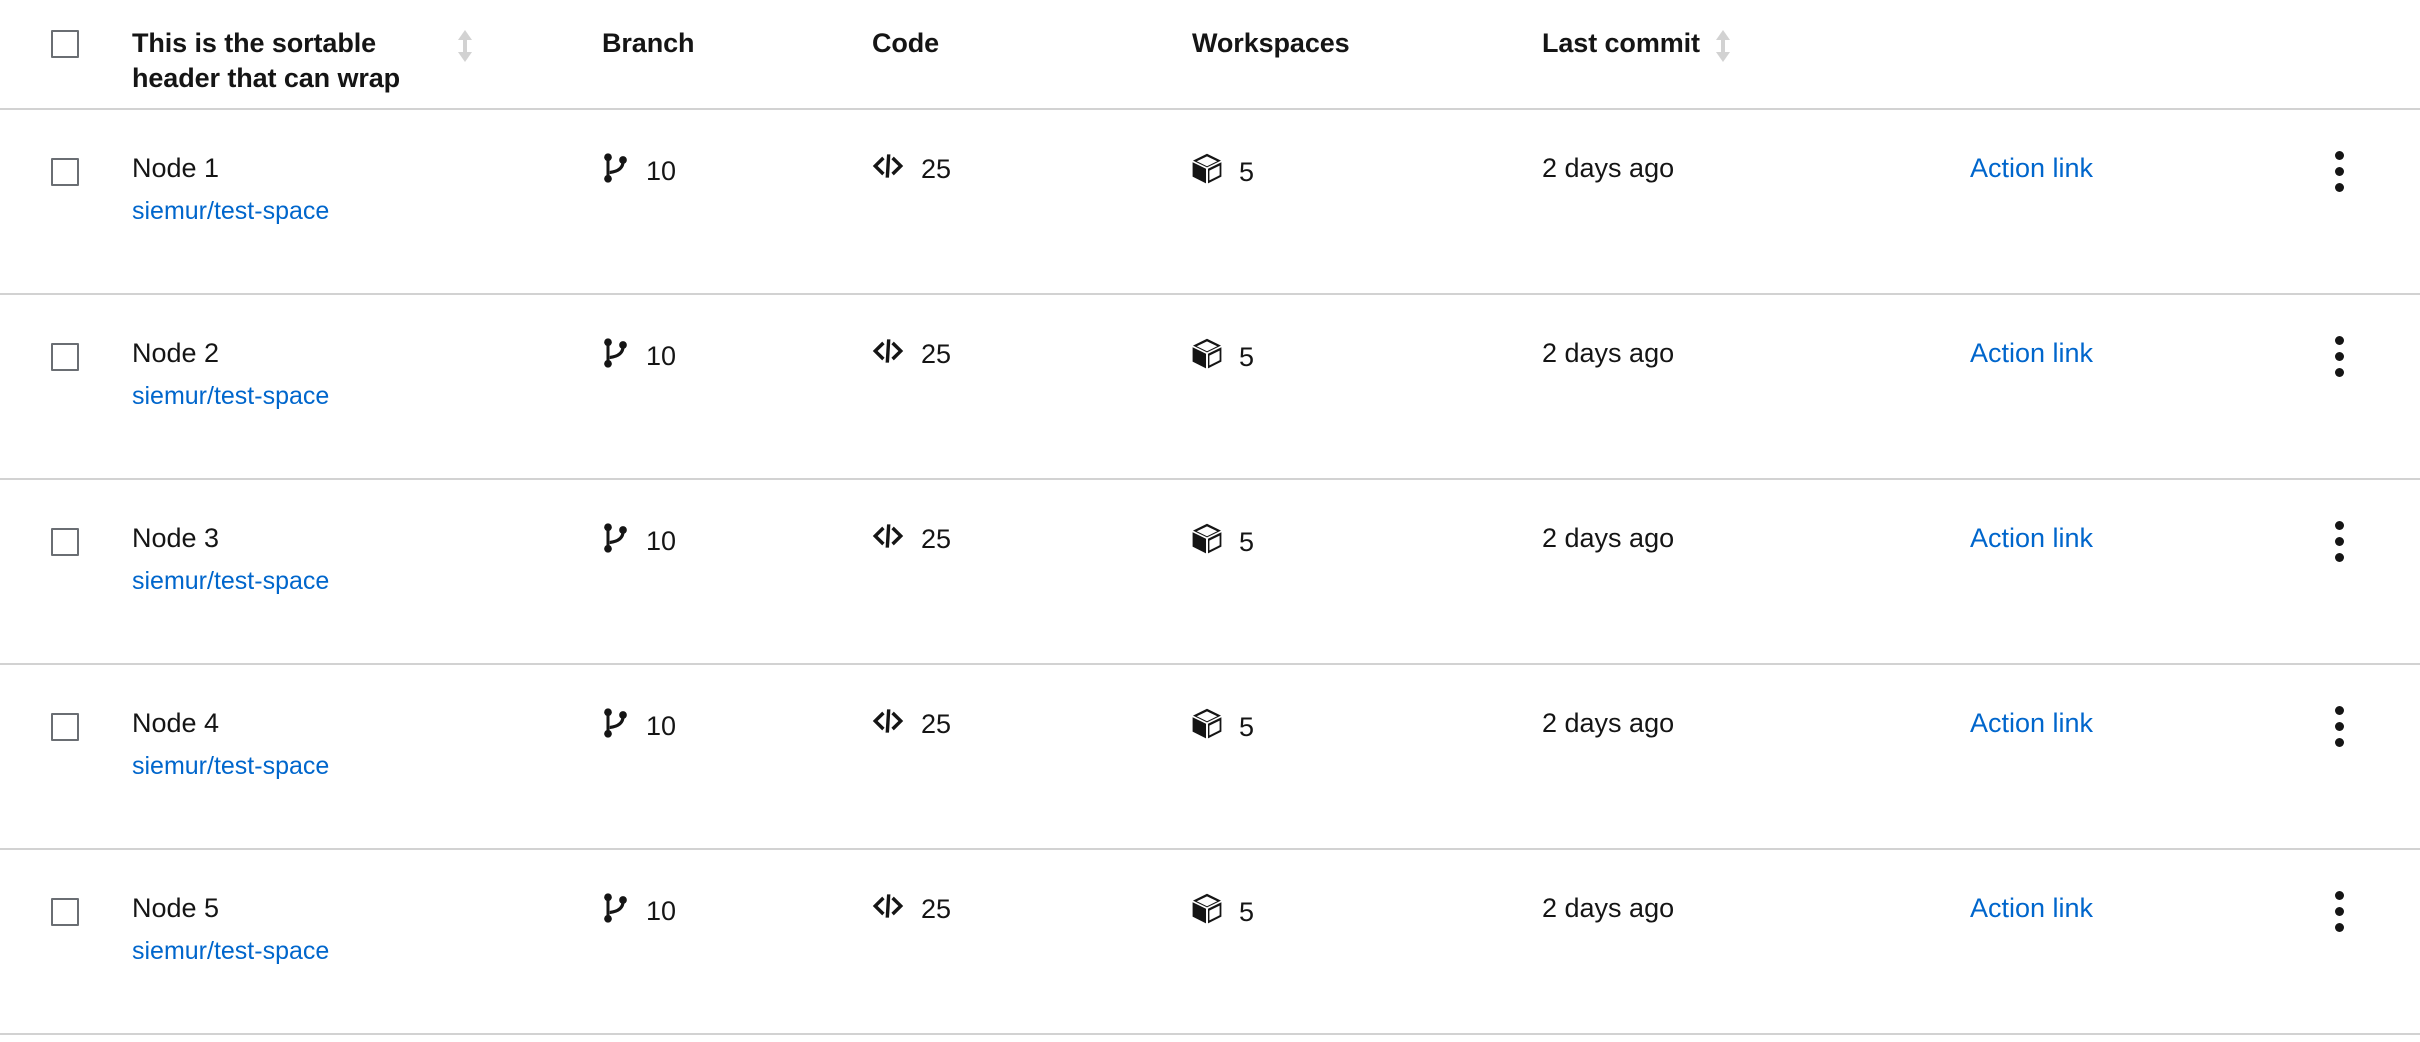 The height and width of the screenshot is (1042, 2420). Describe the element at coordinates (648, 43) in the screenshot. I see `column-header-branch-label: Branch` at that location.